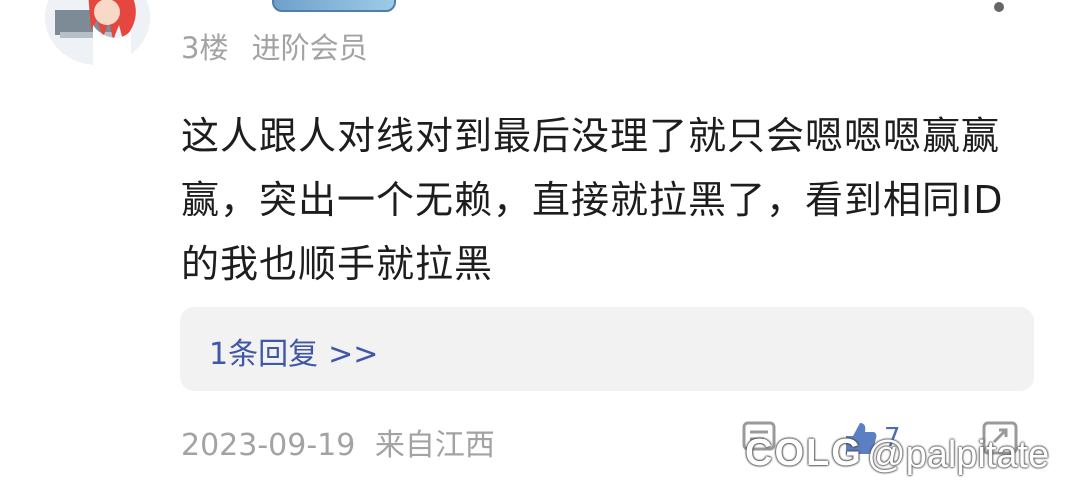 The image size is (1080, 495). I want to click on post-meta: 3楼 进阶会员, so click(274, 46).